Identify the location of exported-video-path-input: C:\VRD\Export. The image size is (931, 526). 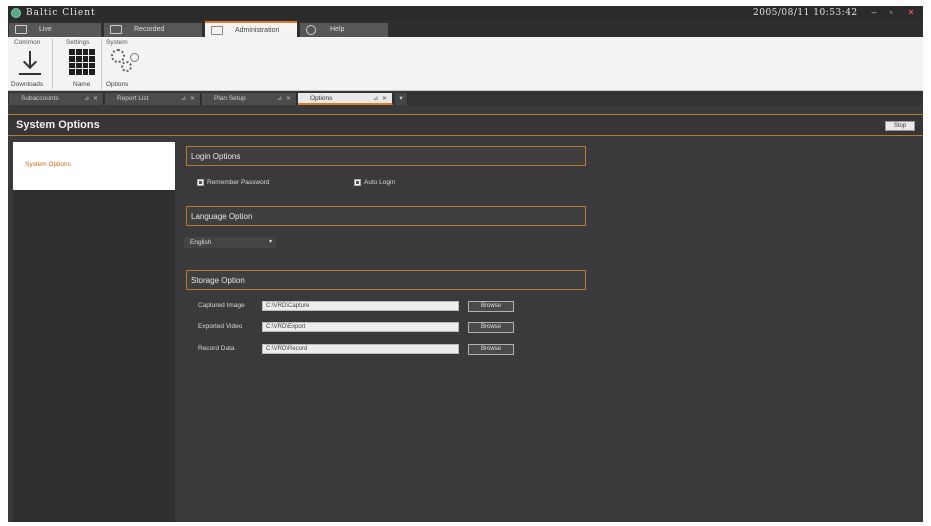
(360, 327).